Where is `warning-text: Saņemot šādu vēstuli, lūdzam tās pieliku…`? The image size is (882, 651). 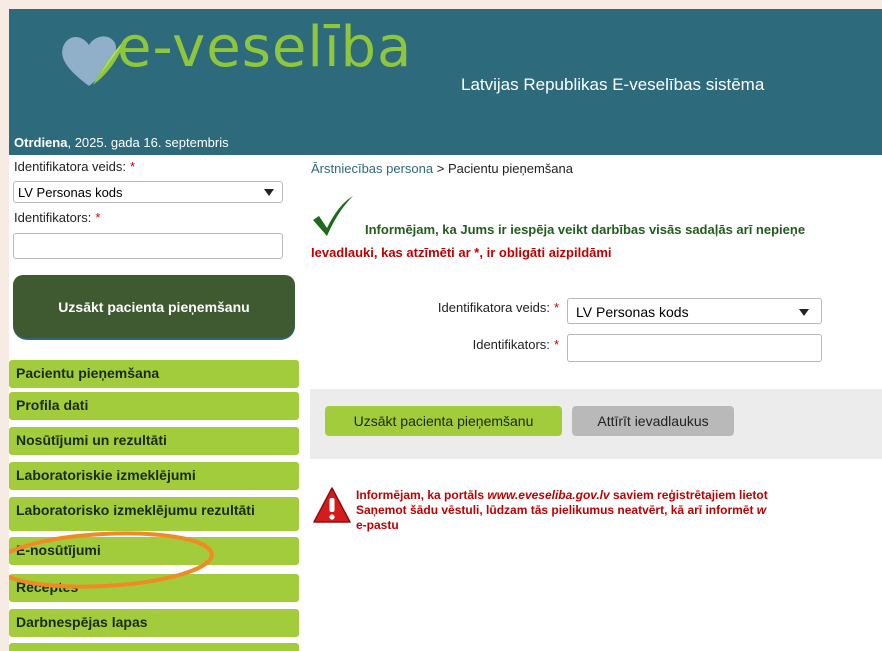 warning-text: Saņemot šādu vēstuli, lūdzam tās pieliku… is located at coordinates (556, 510).